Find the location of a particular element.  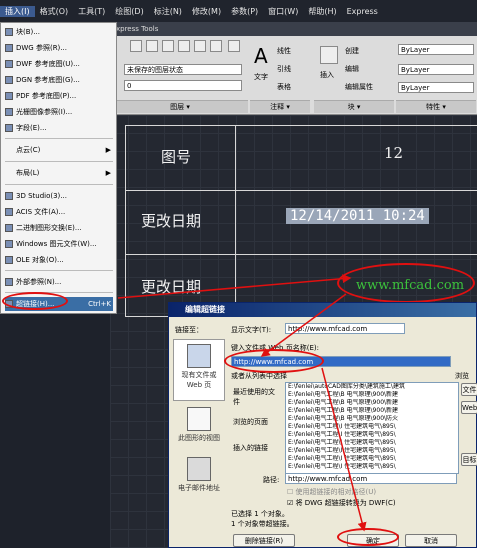

arrow-to-ok is located at coordinates (344, 449).